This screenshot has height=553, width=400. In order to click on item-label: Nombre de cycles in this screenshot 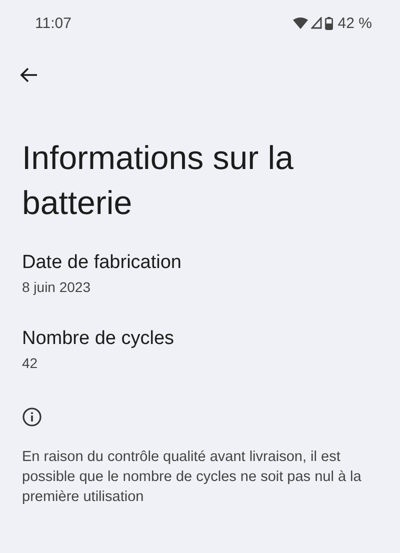, I will do `click(99, 339)`.